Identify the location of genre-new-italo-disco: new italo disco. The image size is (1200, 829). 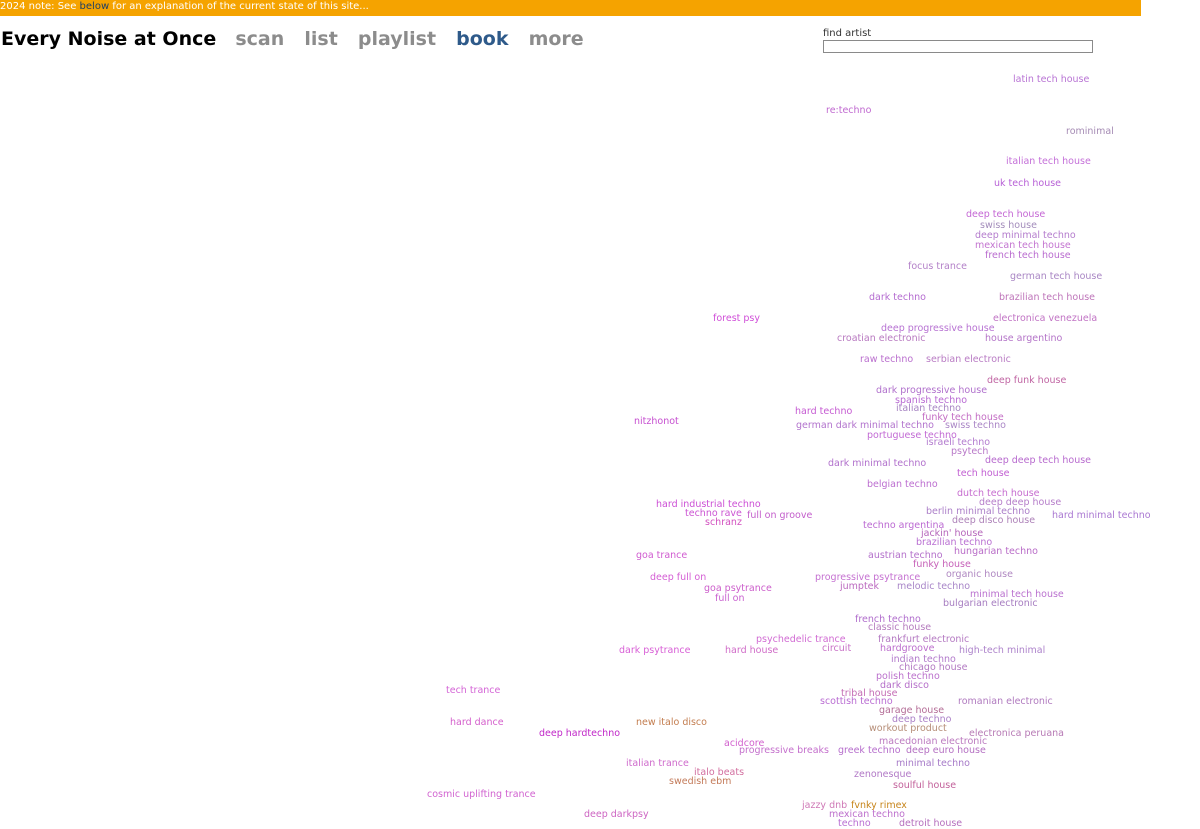
(671, 723).